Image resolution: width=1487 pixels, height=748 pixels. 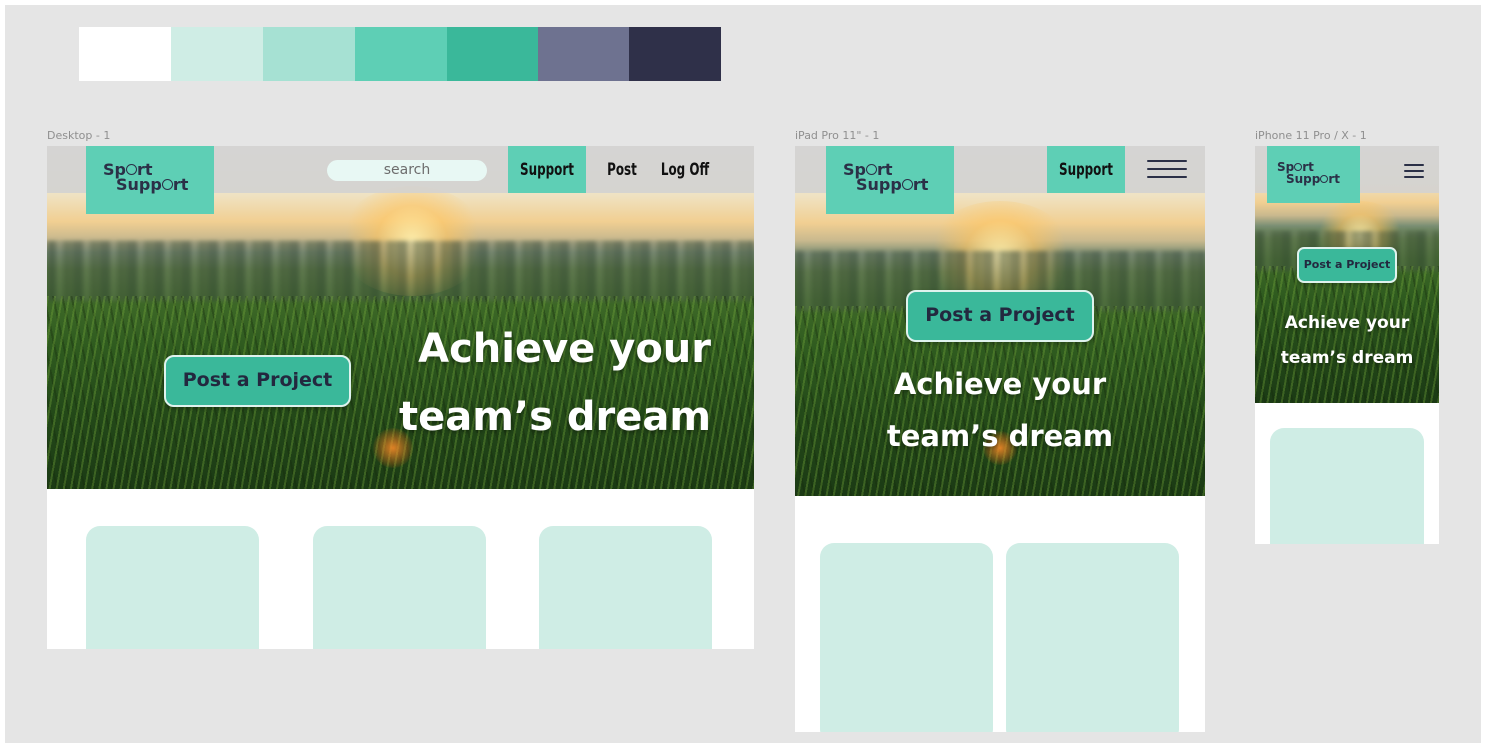 I want to click on swatch-mint-lightest, so click(x=217, y=54).